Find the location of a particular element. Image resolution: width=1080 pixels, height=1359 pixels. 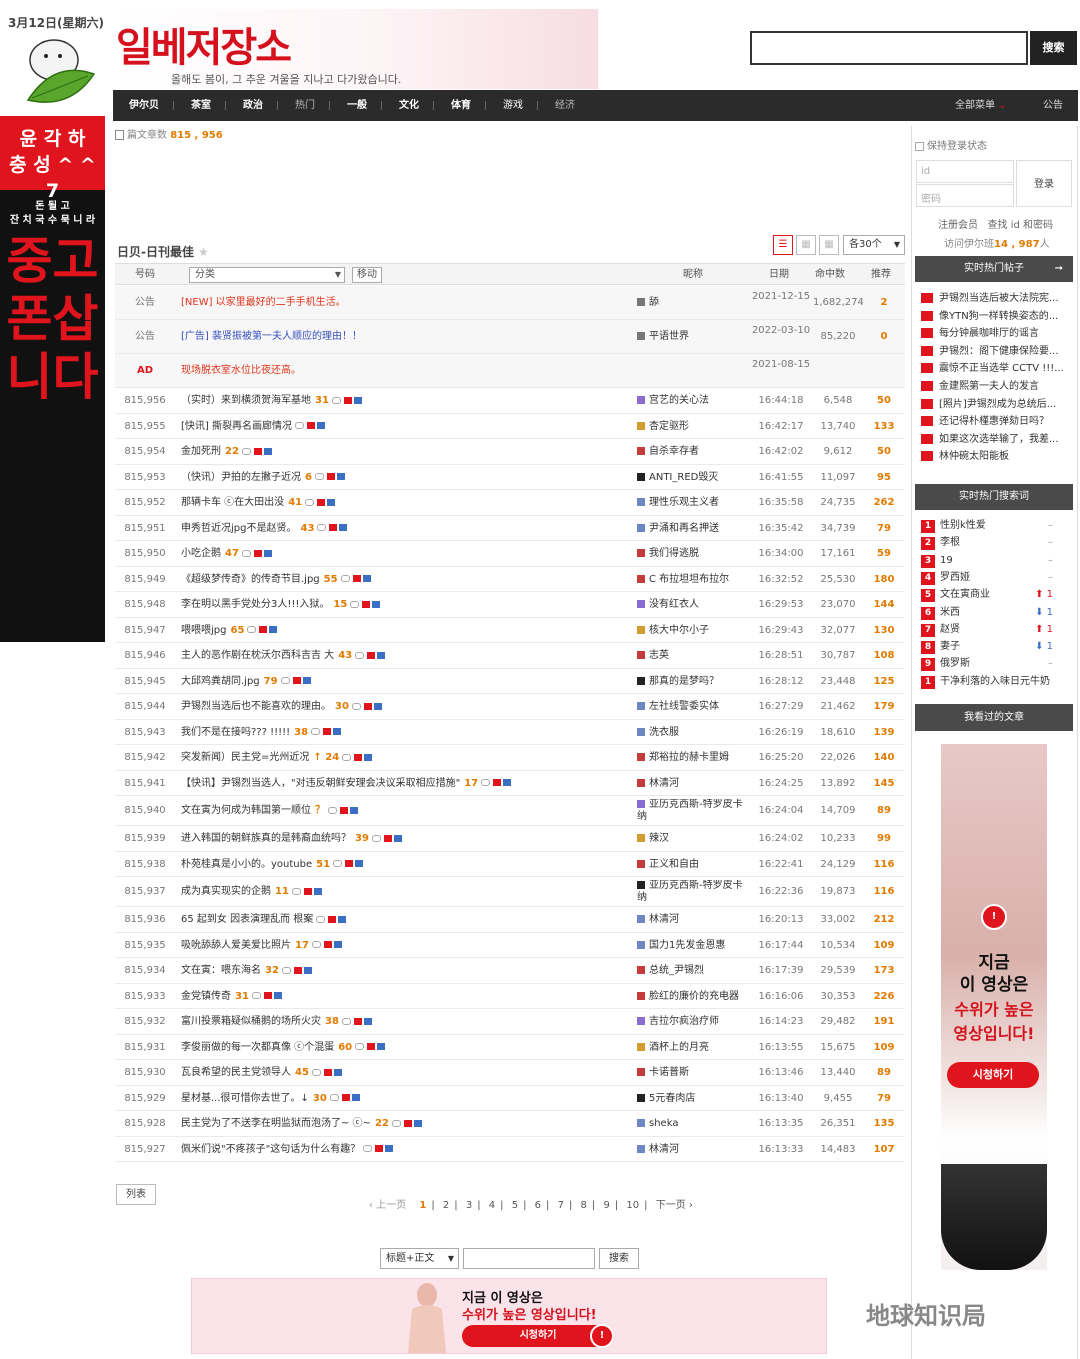

row-nick: 郑裕拉的赫卡里姆 is located at coordinates (693, 758).